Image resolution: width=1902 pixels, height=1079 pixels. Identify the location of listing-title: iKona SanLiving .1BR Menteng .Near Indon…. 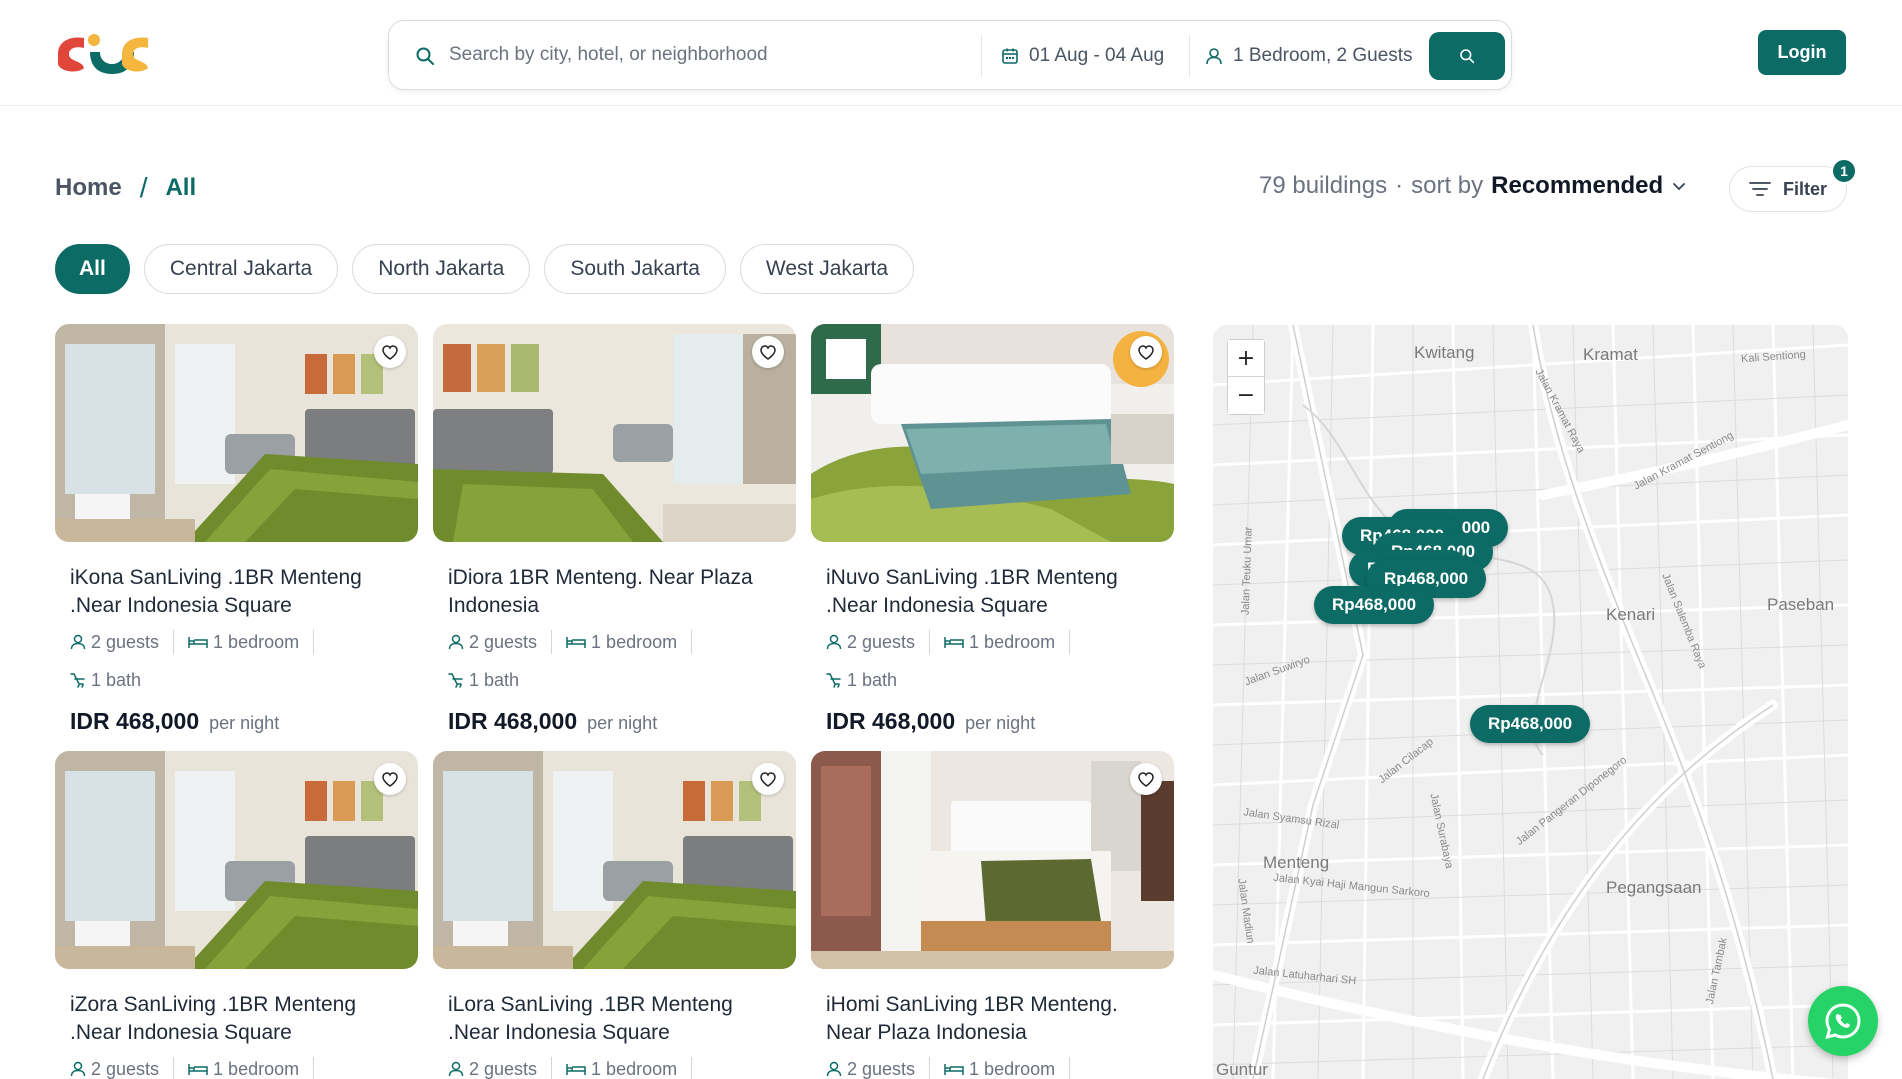
(240, 592).